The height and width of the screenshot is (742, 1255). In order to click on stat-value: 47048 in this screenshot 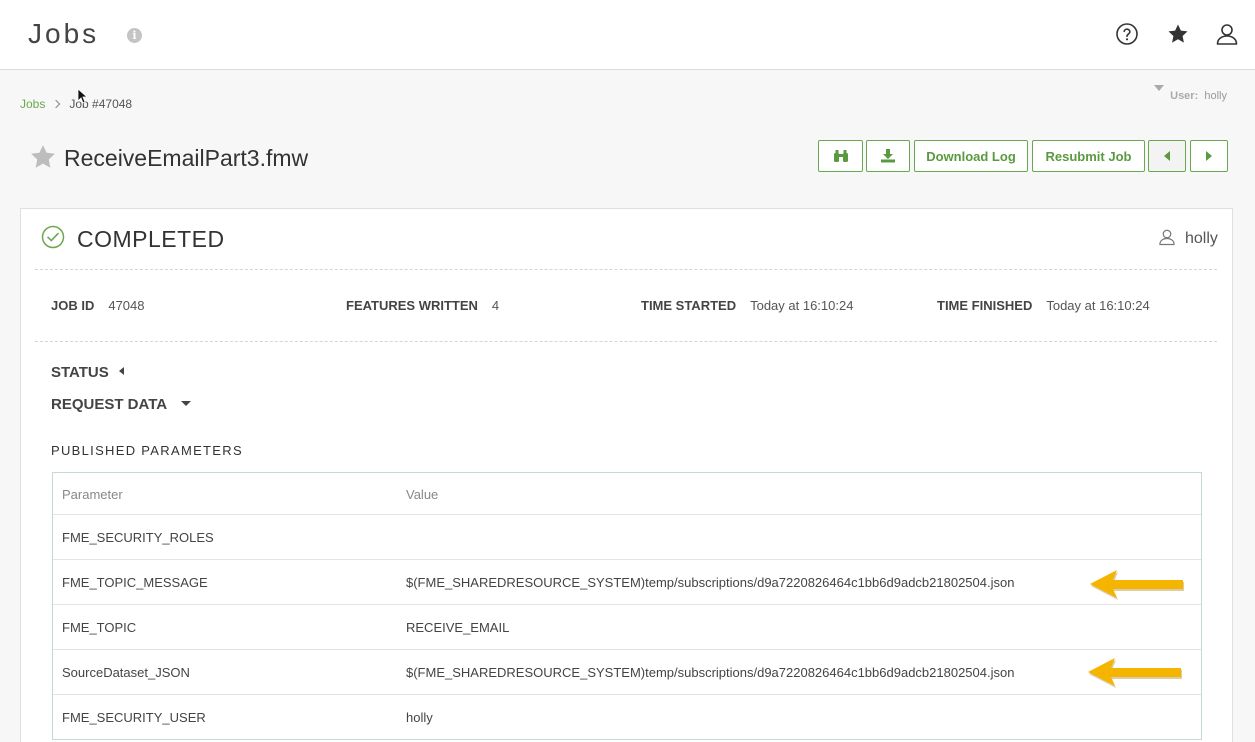, I will do `click(126, 305)`.